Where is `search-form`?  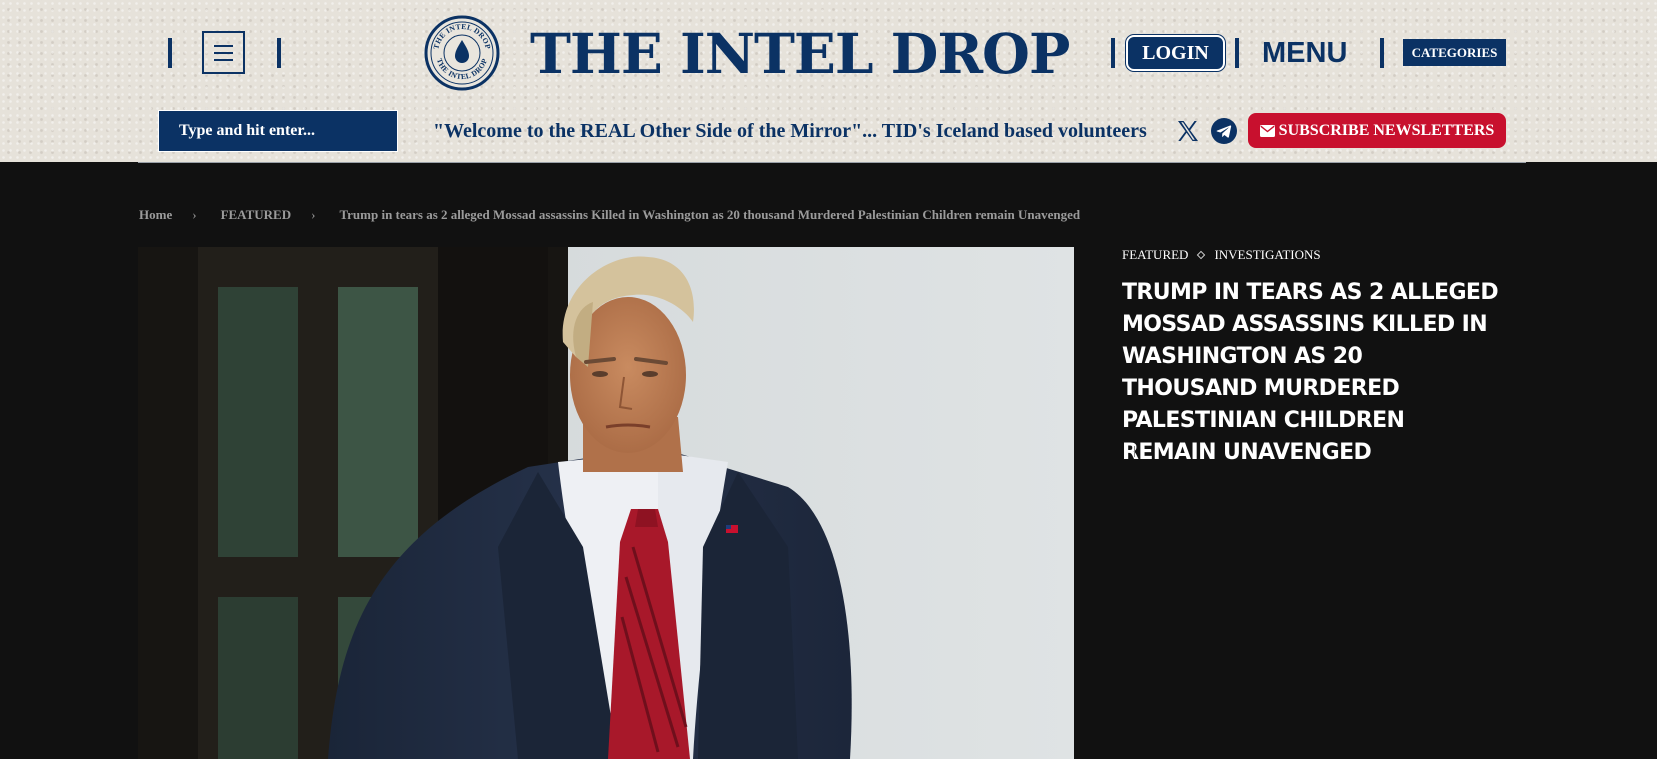
search-form is located at coordinates (278, 131).